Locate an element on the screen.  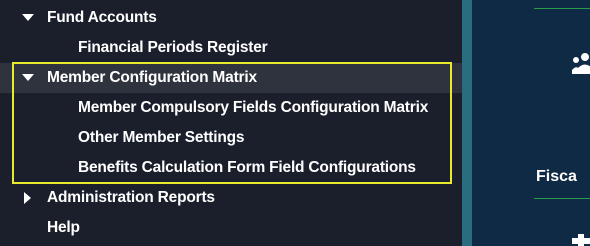
nav-item-administration-reports: Administration Reports is located at coordinates (231, 198).